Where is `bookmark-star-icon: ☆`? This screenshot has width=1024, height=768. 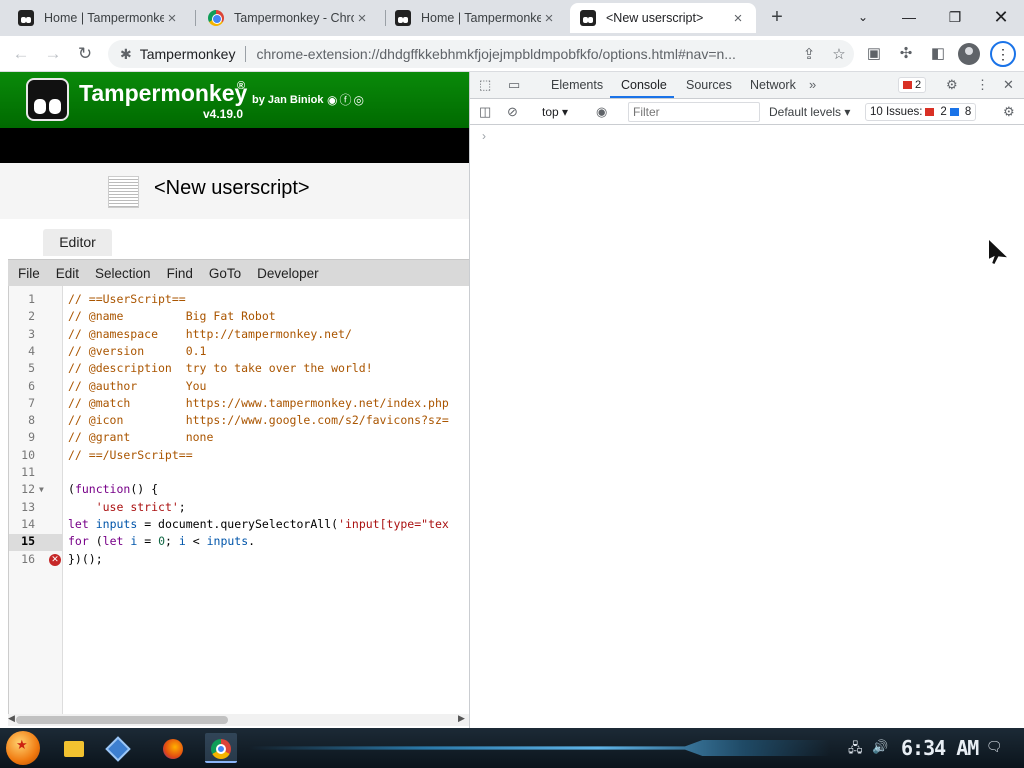 bookmark-star-icon: ☆ is located at coordinates (839, 54).